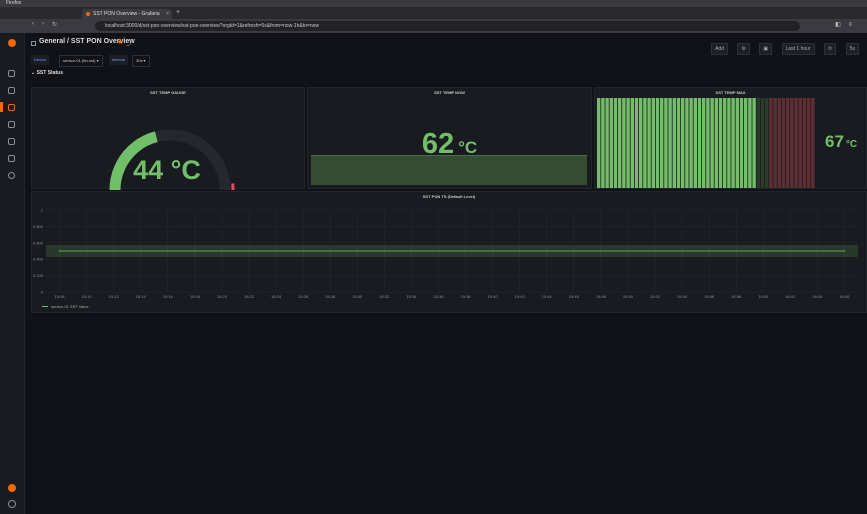 Image resolution: width=867 pixels, height=514 pixels. I want to click on bargauge-chart, so click(706, 143).